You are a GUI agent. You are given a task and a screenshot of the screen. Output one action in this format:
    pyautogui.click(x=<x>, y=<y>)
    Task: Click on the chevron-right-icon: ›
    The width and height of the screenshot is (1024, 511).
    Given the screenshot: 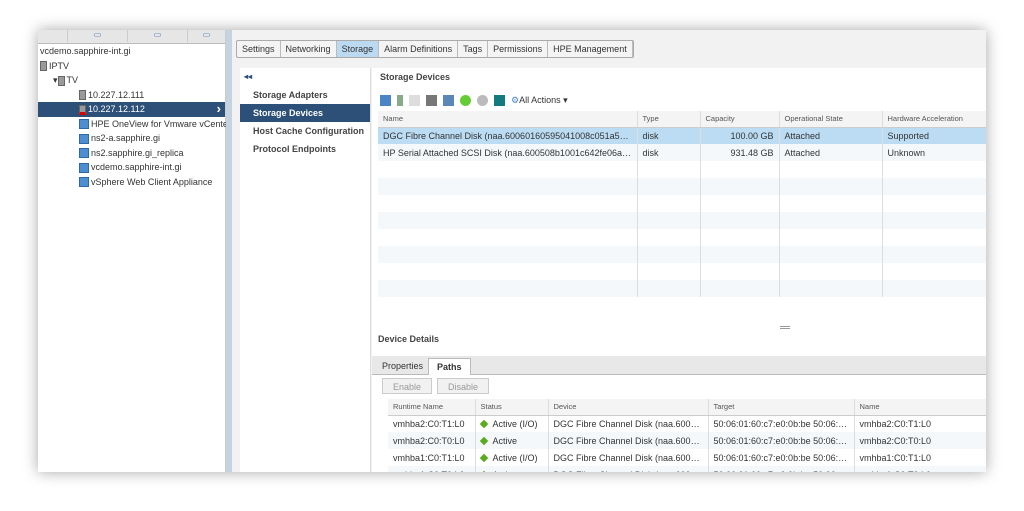 What is the action you would take?
    pyautogui.click(x=219, y=109)
    